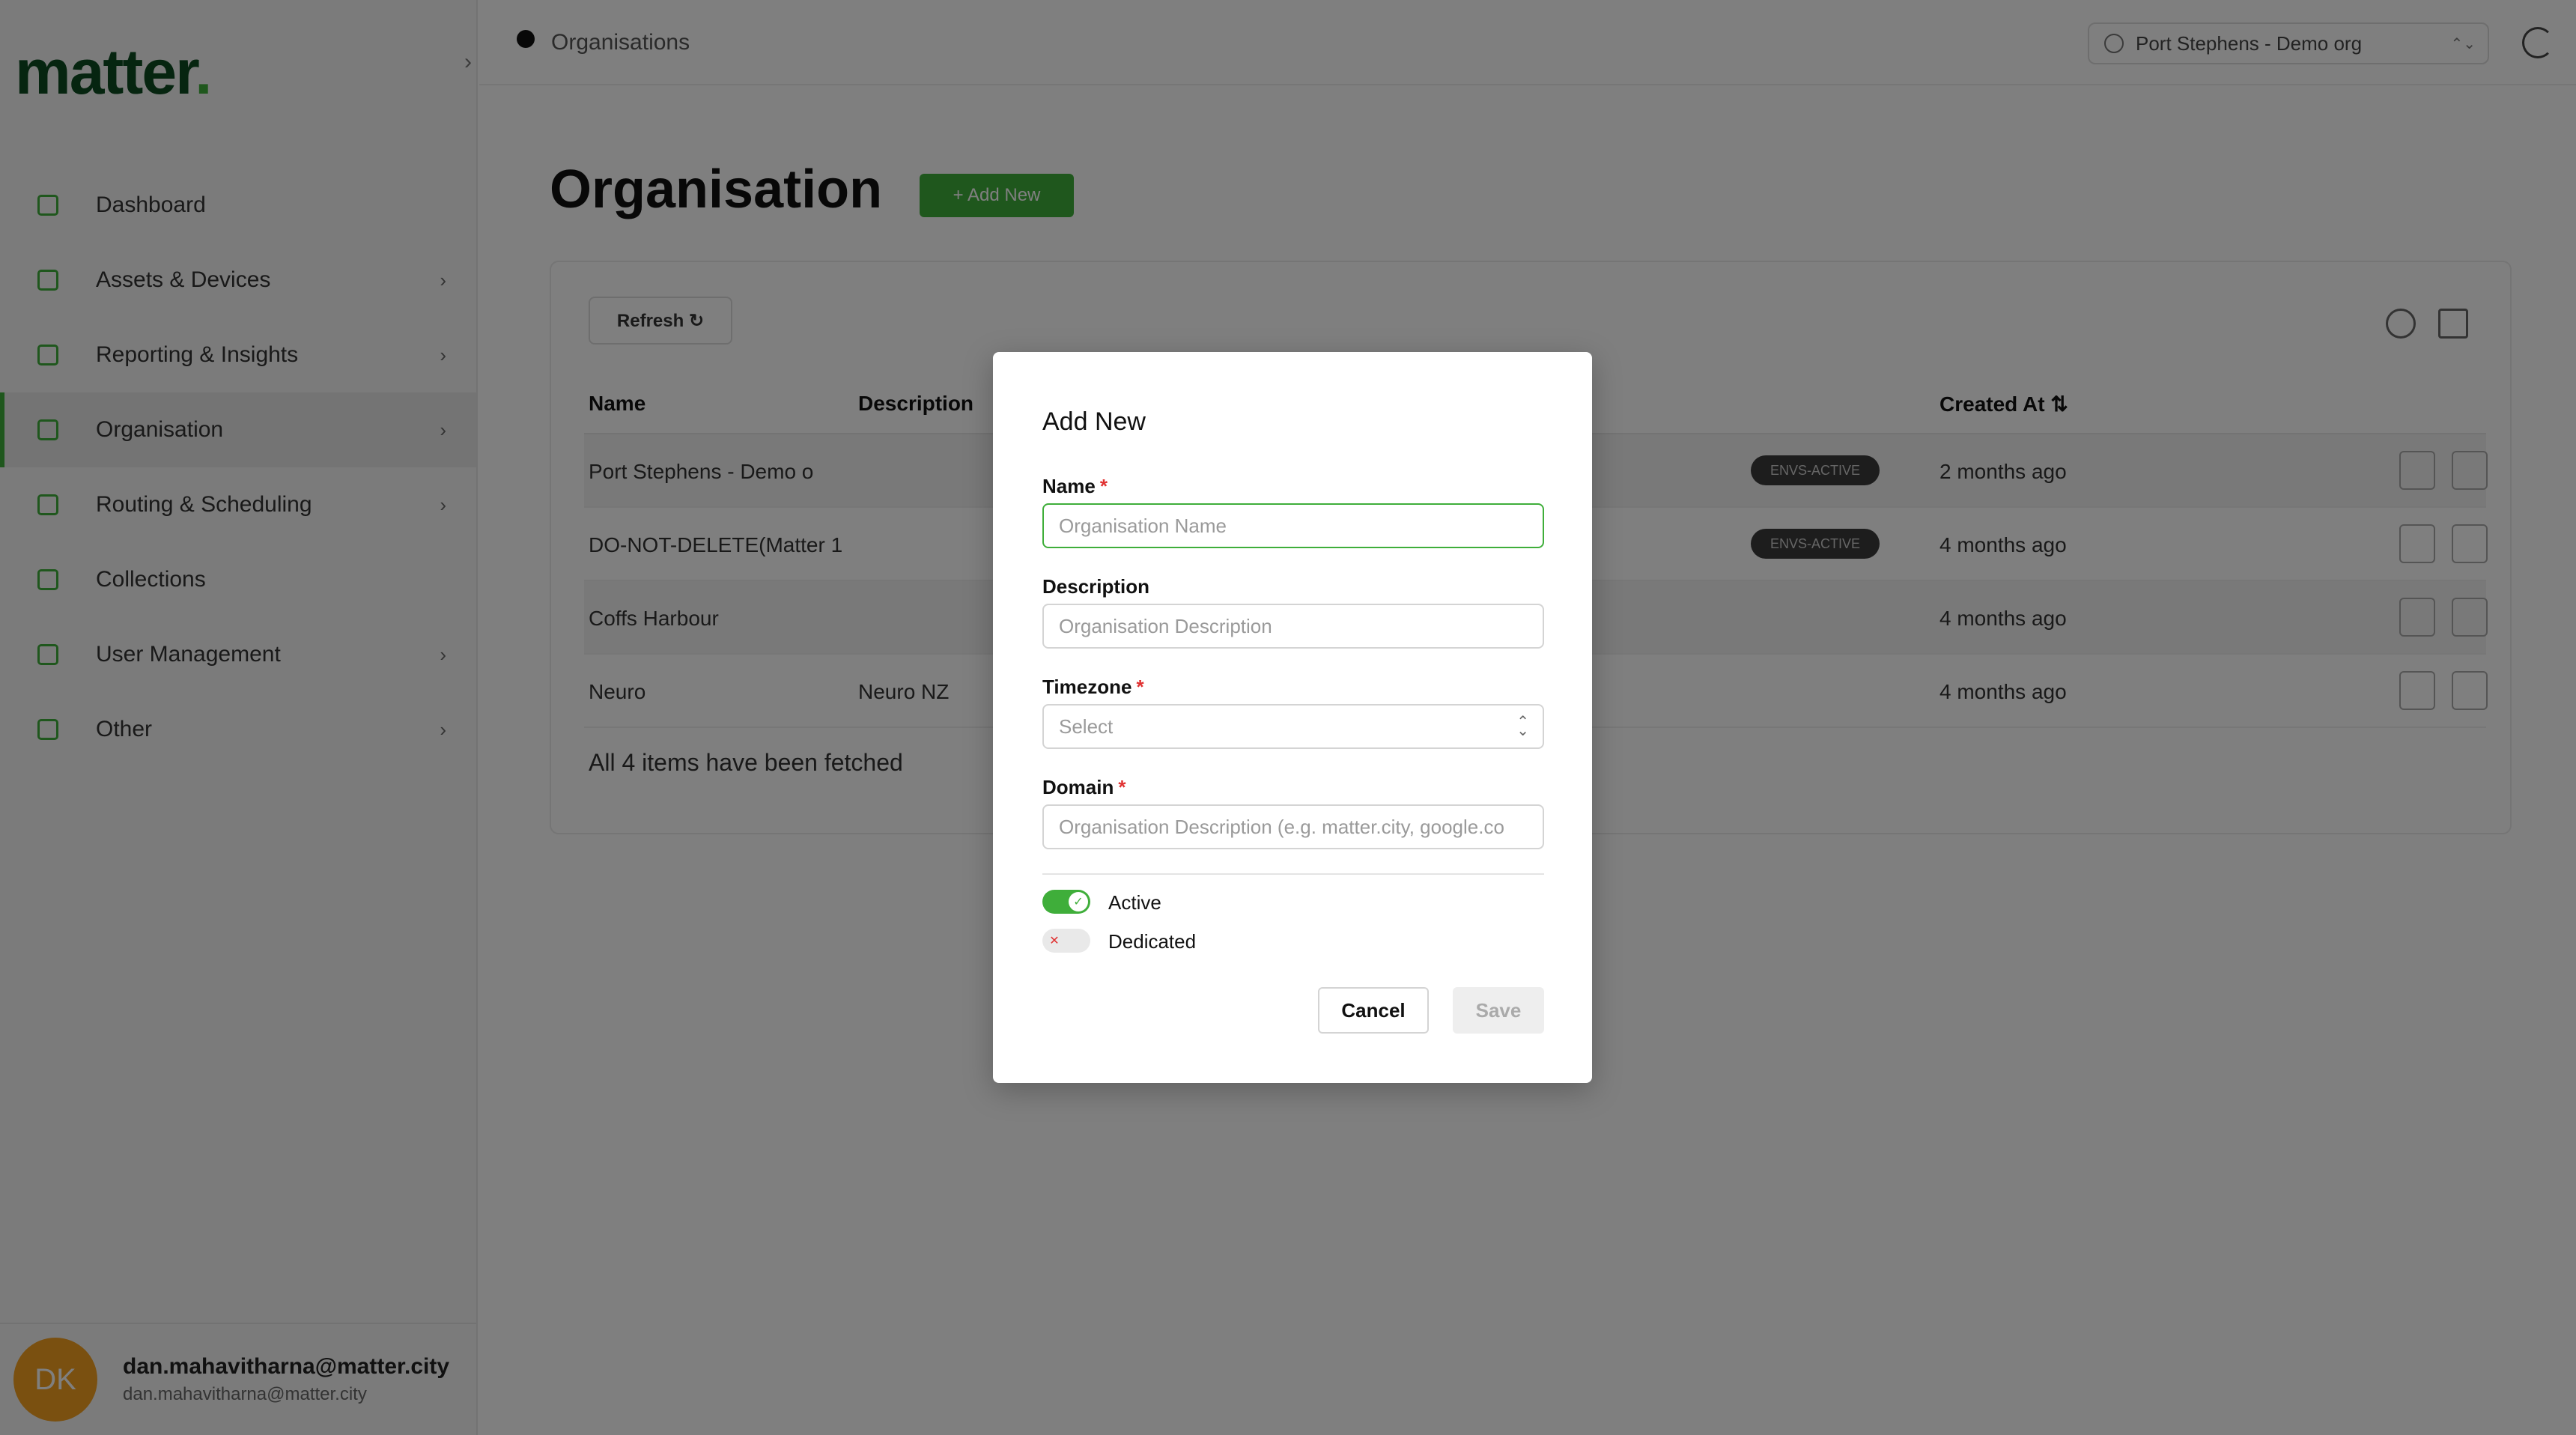 Image resolution: width=2576 pixels, height=1435 pixels. Describe the element at coordinates (1078, 902) in the screenshot. I see `check-icon: ✓` at that location.